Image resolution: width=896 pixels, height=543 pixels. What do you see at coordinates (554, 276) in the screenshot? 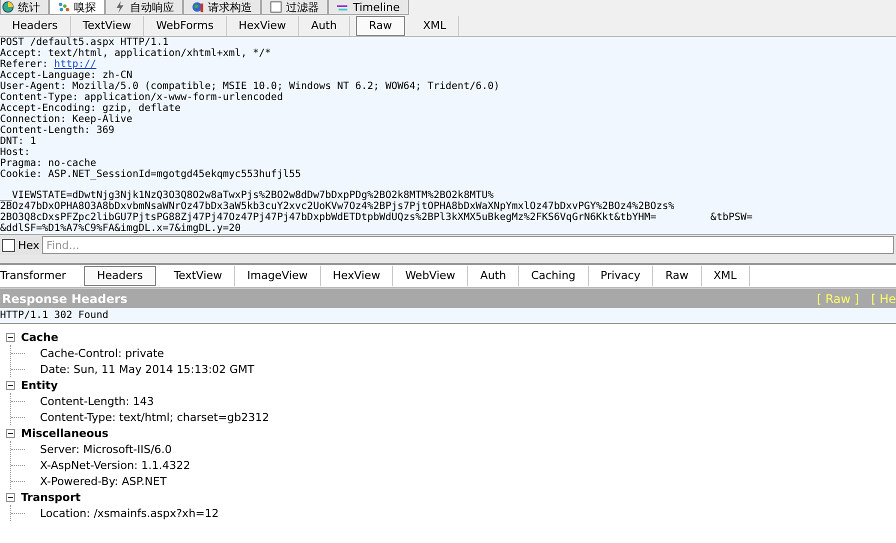
I see `response-tab: Caching` at bounding box center [554, 276].